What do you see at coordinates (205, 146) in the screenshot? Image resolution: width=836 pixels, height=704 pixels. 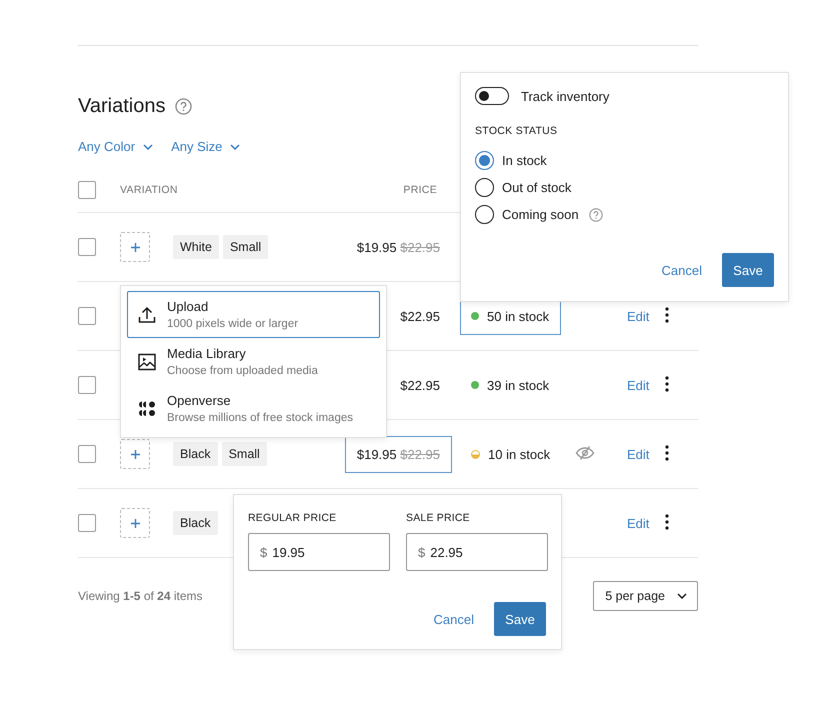 I see `filter-dropdown: Any Size` at bounding box center [205, 146].